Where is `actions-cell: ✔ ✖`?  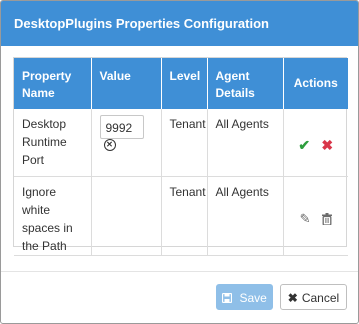
actions-cell: ✔ ✖ is located at coordinates (315, 143).